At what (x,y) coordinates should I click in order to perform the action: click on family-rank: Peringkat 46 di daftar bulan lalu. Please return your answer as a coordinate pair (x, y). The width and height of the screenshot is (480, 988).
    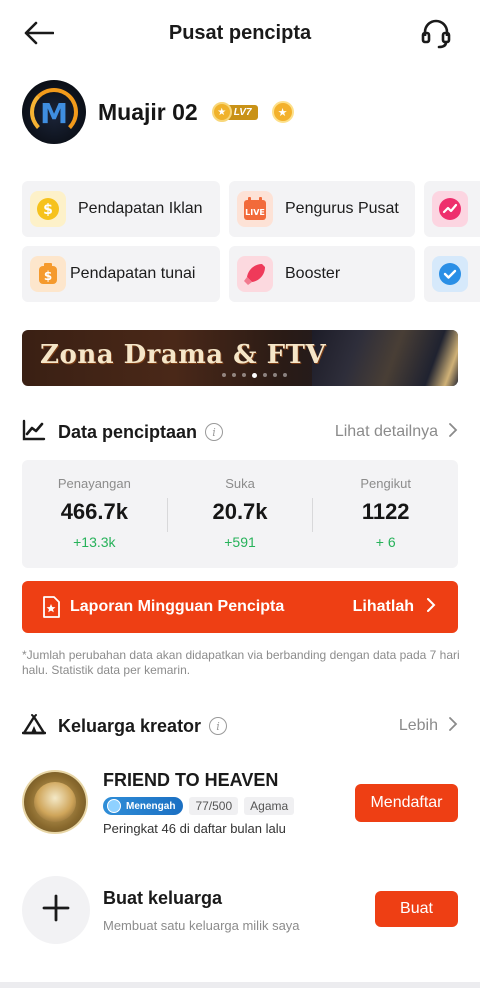
    Looking at the image, I should click on (194, 828).